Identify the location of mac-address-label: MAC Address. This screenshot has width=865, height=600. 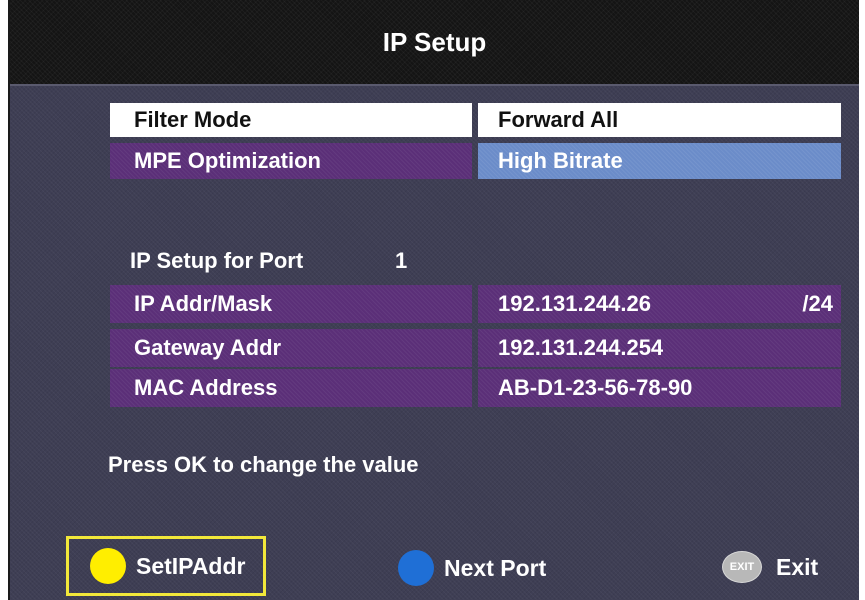
(291, 388).